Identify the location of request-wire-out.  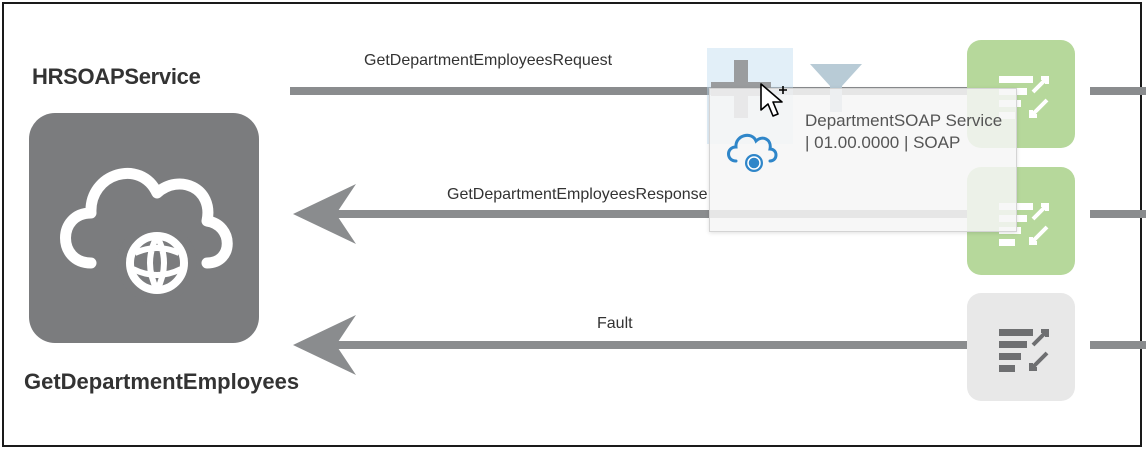
(1118, 91).